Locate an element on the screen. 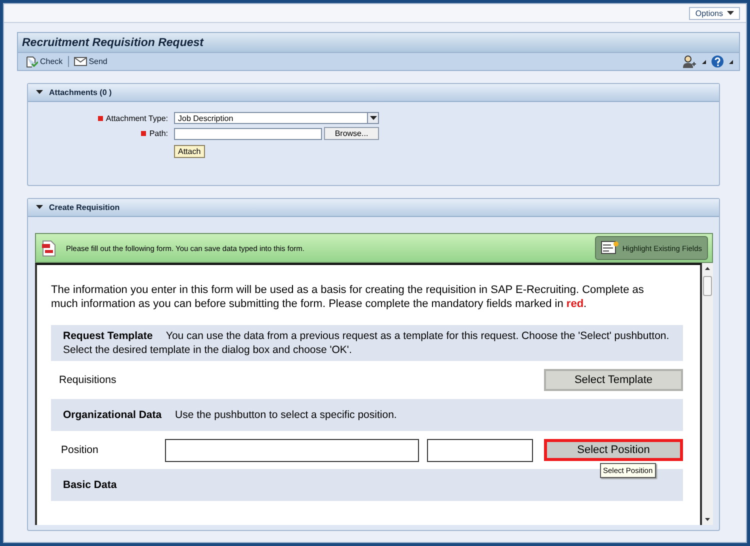  document-check-icon is located at coordinates (32, 62).